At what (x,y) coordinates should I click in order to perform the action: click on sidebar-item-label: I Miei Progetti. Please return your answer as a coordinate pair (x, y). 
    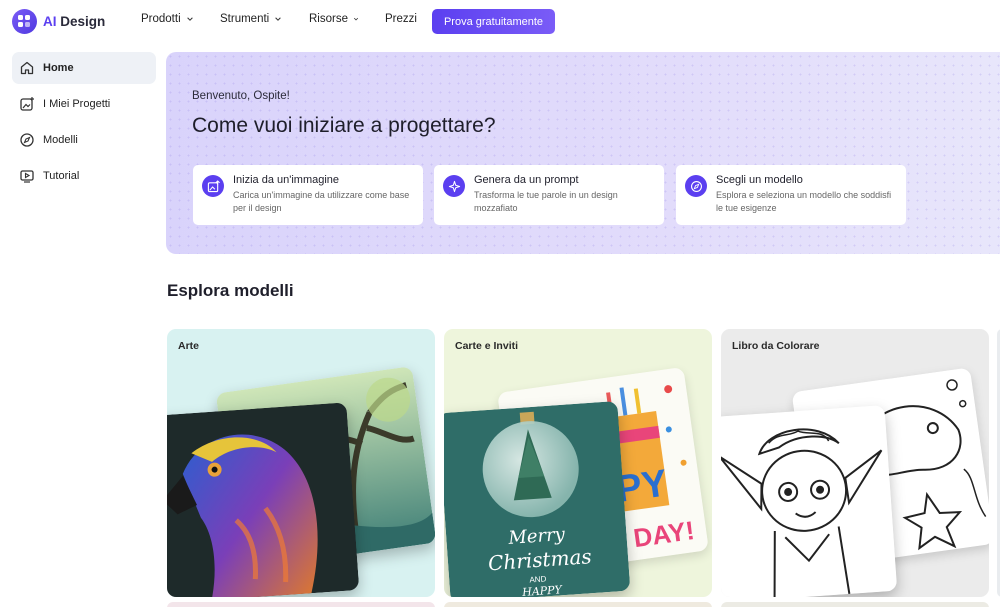
    Looking at the image, I should click on (77, 104).